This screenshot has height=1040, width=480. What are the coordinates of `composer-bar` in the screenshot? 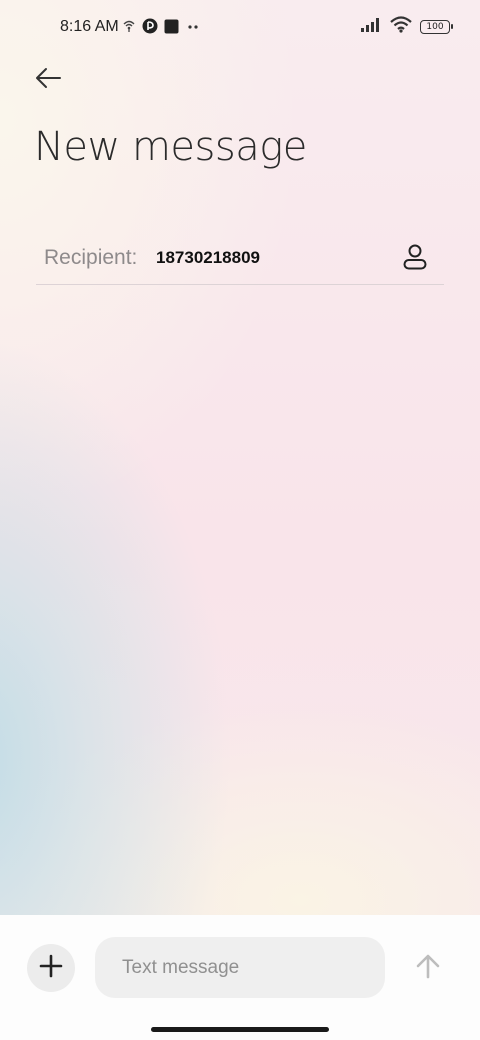 It's located at (240, 977).